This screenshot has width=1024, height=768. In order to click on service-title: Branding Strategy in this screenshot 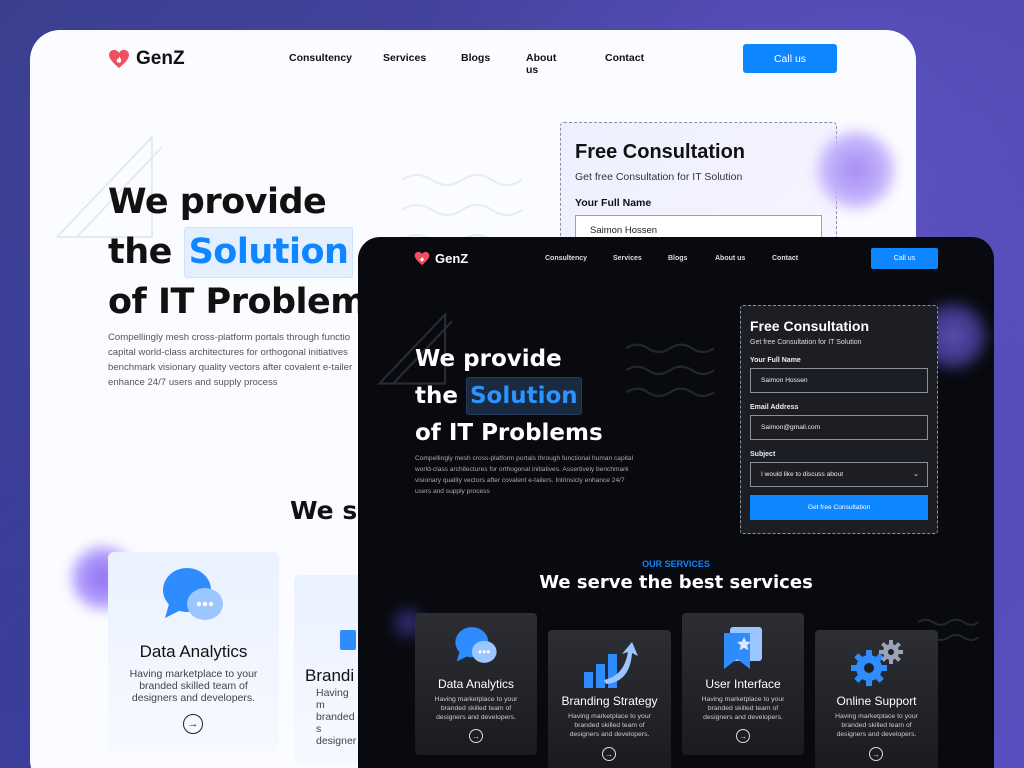, I will do `click(609, 701)`.